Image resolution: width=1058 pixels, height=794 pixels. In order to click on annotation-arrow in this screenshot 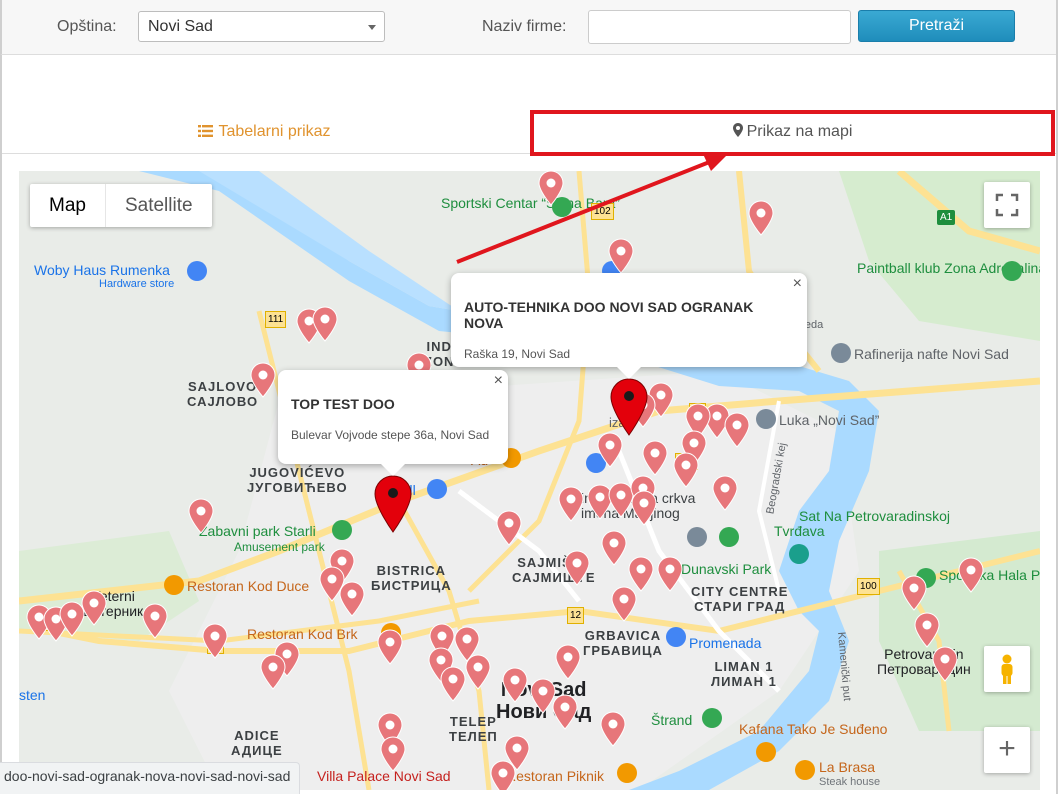, I will do `click(584, 211)`.